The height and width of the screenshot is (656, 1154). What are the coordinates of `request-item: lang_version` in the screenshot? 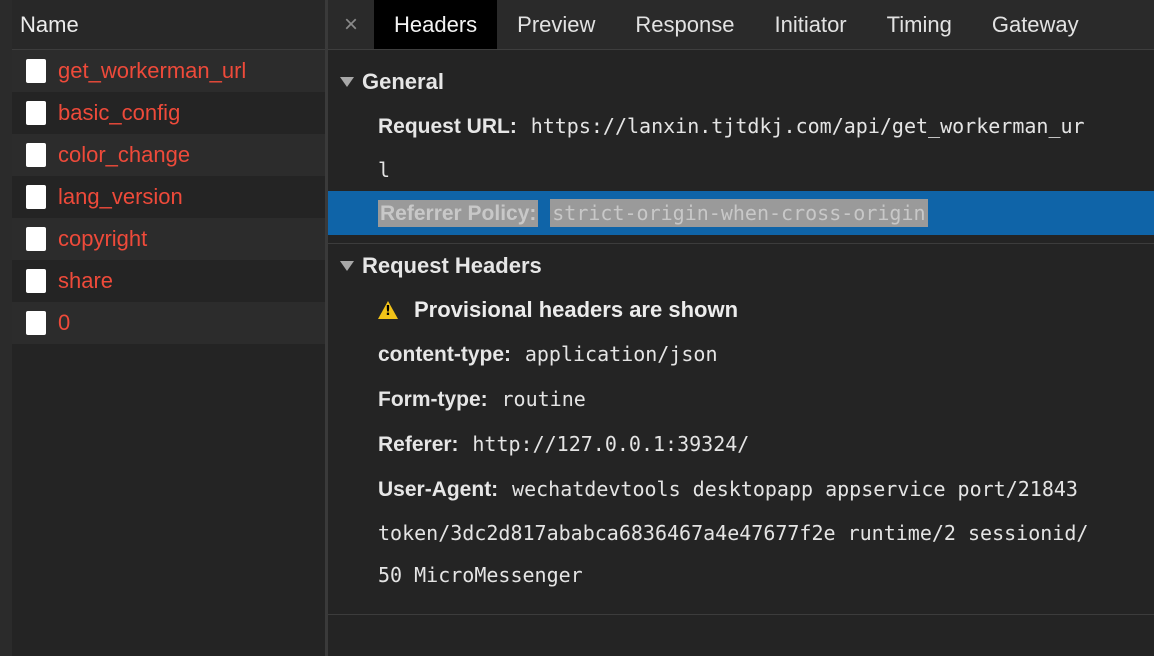 It's located at (168, 197).